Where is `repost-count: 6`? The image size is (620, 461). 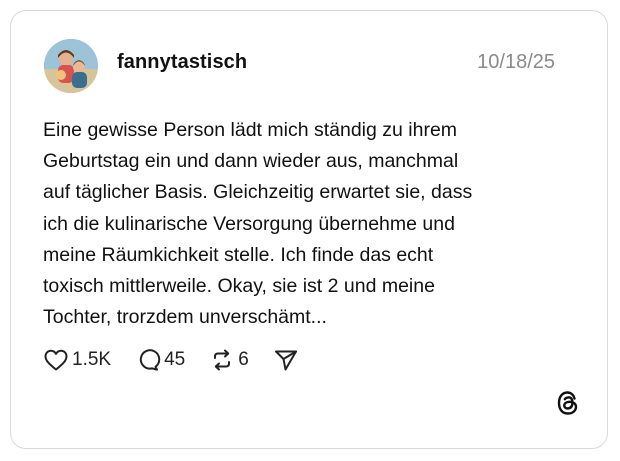 repost-count: 6 is located at coordinates (243, 359).